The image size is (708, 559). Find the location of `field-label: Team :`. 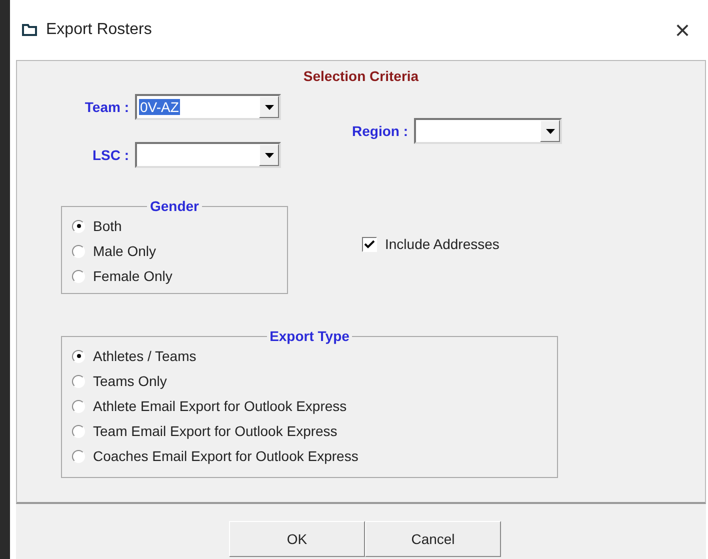

field-label: Team : is located at coordinates (106, 107).